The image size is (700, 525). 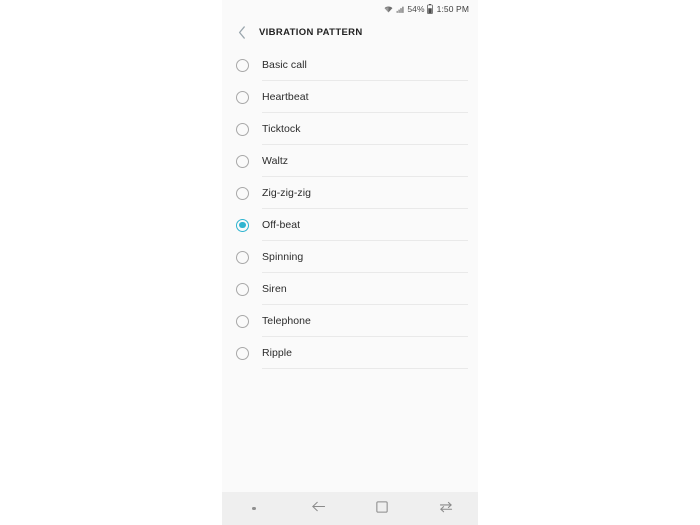 I want to click on nav-back-button, so click(x=318, y=508).